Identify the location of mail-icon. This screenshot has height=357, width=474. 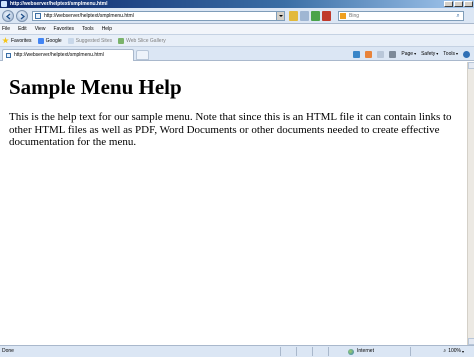
(381, 54).